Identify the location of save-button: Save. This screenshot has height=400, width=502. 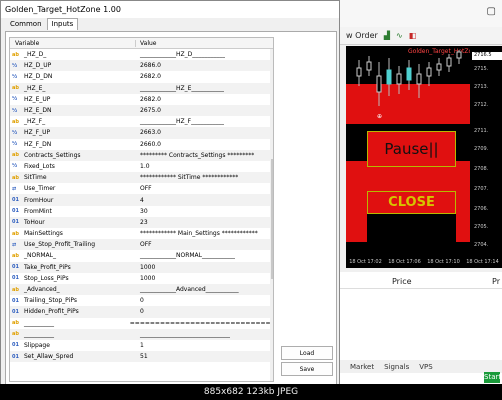
(307, 369).